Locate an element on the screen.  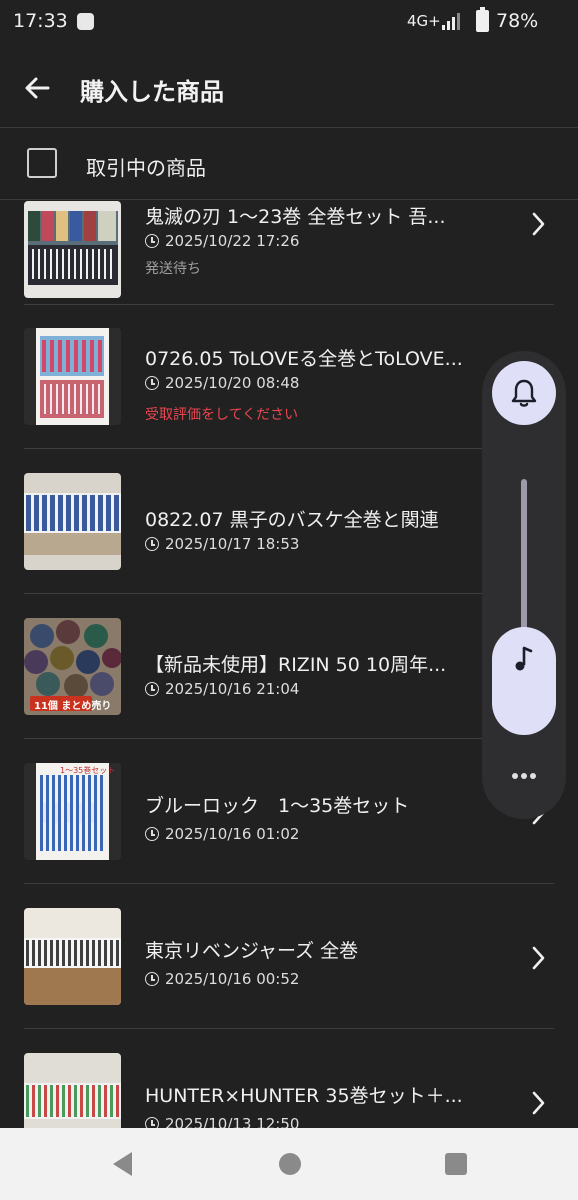
item-date-text: 2025/10/16 00:52 is located at coordinates (232, 979).